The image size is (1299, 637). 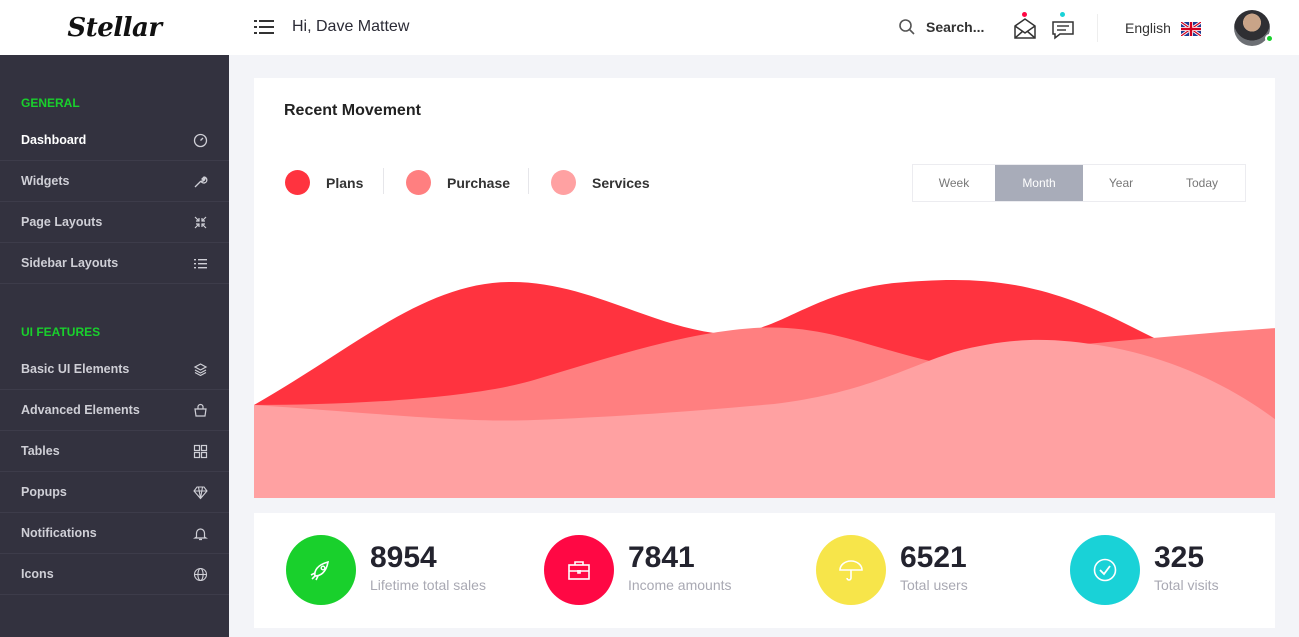 I want to click on legend-item-plans: Plans, so click(x=324, y=182).